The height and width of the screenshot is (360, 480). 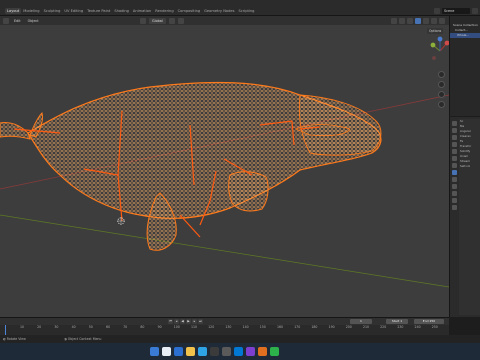 What do you see at coordinates (21, 126) in the screenshot?
I see `whale-tail` at bounding box center [21, 126].